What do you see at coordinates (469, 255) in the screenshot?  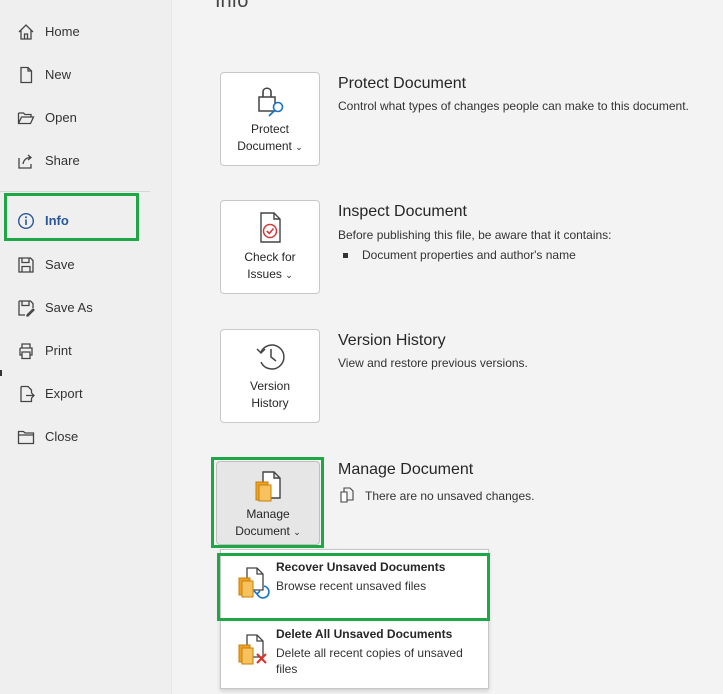 I see `inspect-bullet-text: Document properties and author's name` at bounding box center [469, 255].